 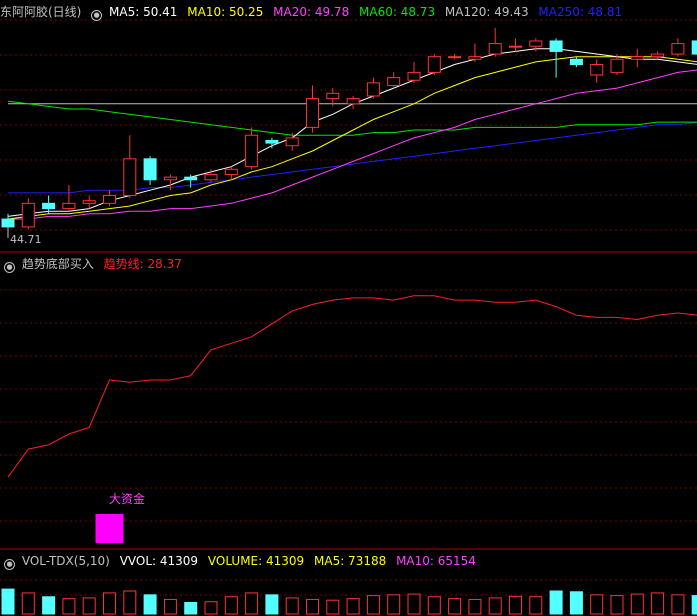 I want to click on panel-options-icon: ●, so click(x=97, y=15).